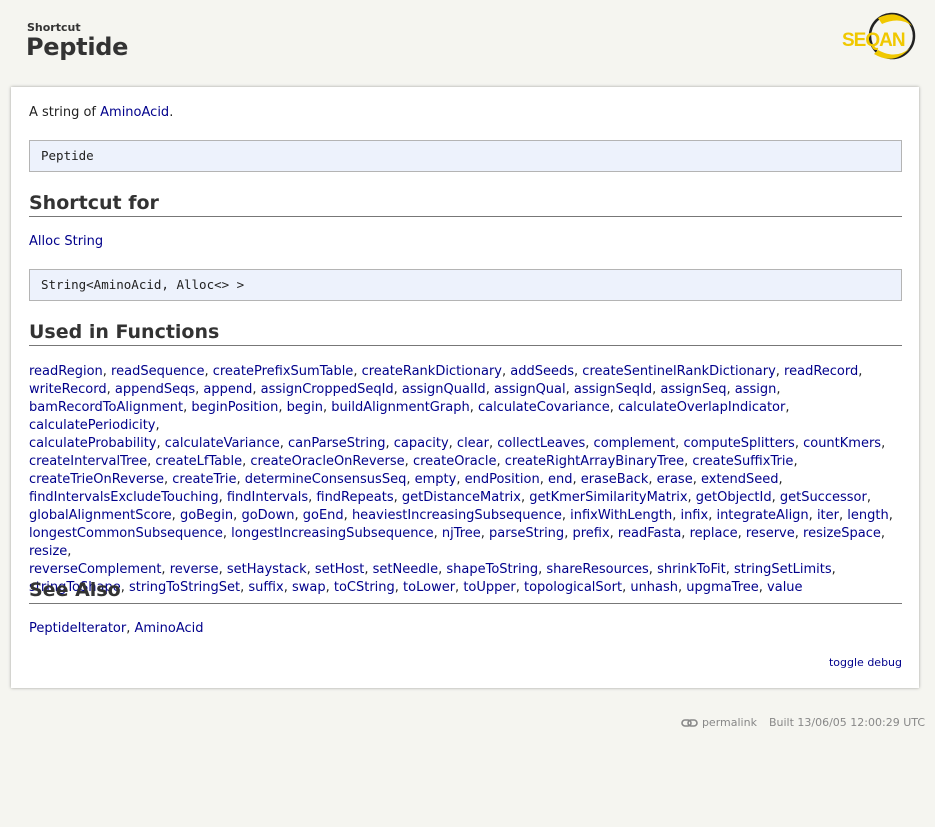 This screenshot has height=827, width=935. Describe the element at coordinates (444, 389) in the screenshot. I see `function-link: assignQualId` at that location.